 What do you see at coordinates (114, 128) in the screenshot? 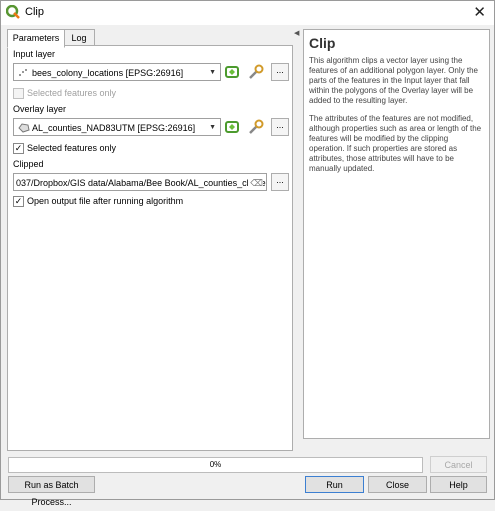
I see `overlay-layer-value: AL_counties_NAD83UTM [EPSG:26916]` at bounding box center [114, 128].